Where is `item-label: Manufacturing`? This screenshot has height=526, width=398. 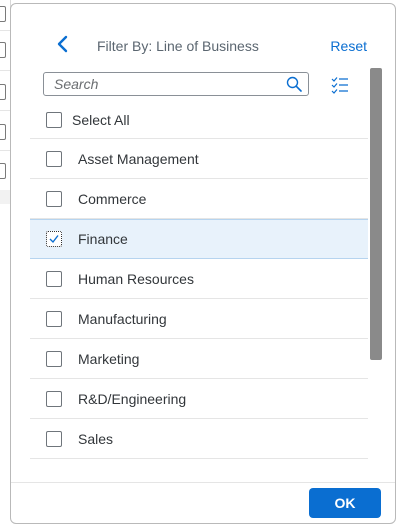 item-label: Manufacturing is located at coordinates (122, 318).